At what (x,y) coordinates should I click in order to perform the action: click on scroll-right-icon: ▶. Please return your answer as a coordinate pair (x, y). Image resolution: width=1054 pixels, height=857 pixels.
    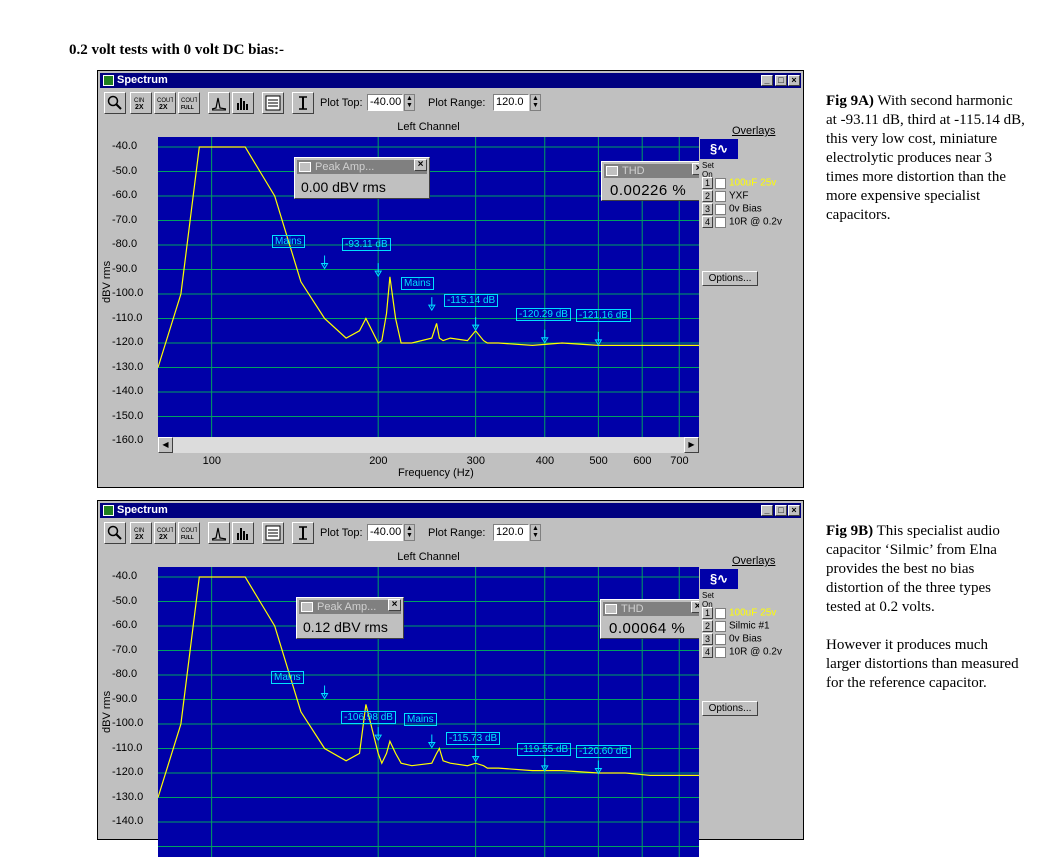
    Looking at the image, I should click on (691, 445).